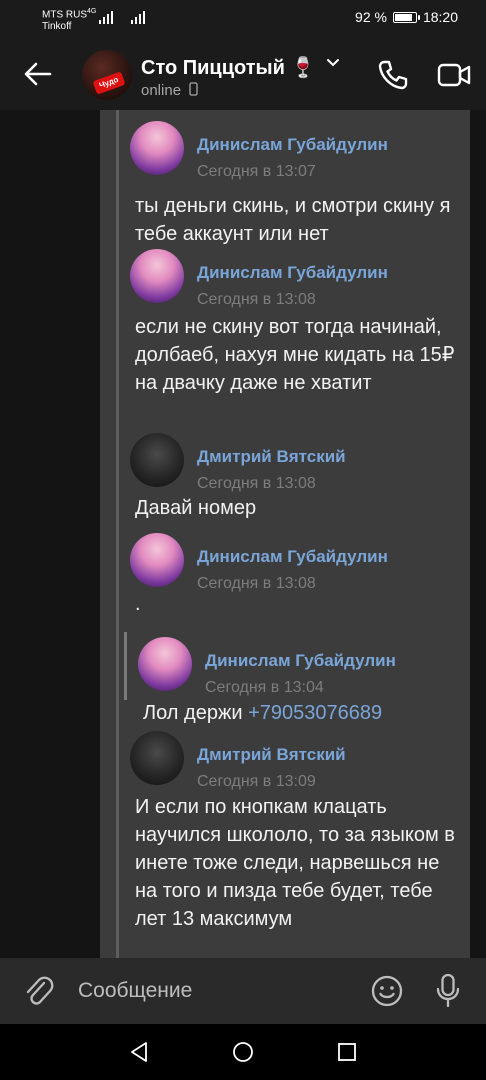  I want to click on message-time: Сегодня в 13:04, so click(264, 687).